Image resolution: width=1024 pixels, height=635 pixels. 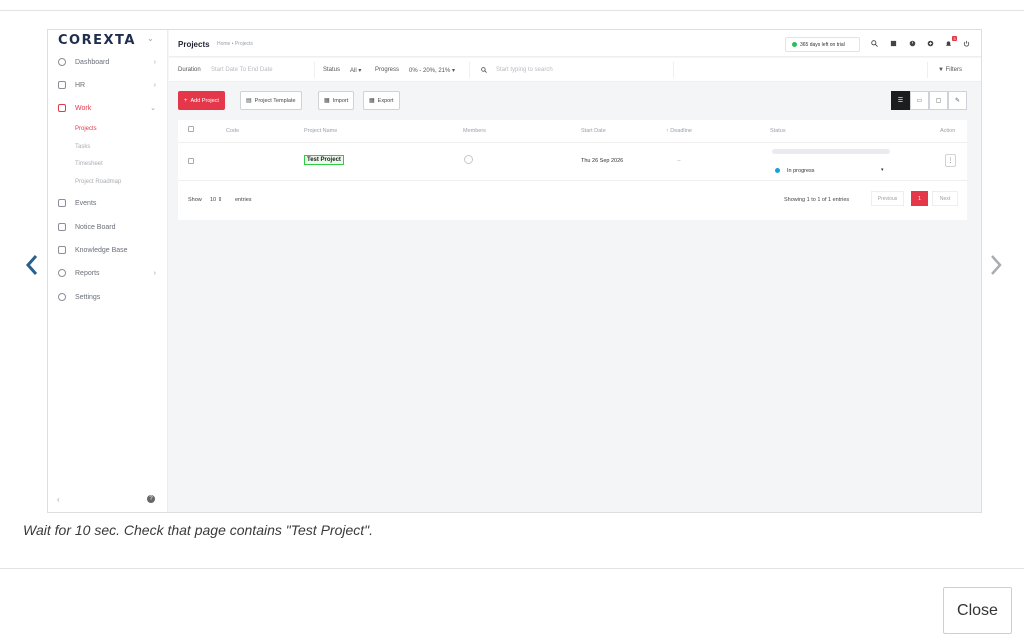 I want to click on chart-icon, so click(x=62, y=273).